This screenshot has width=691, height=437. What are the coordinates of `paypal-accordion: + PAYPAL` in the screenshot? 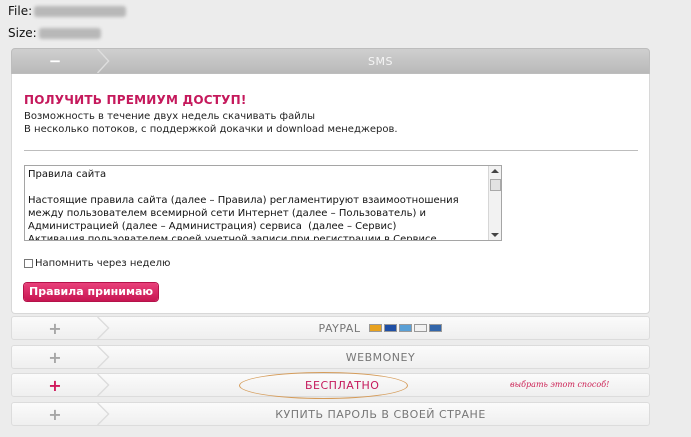 It's located at (330, 328).